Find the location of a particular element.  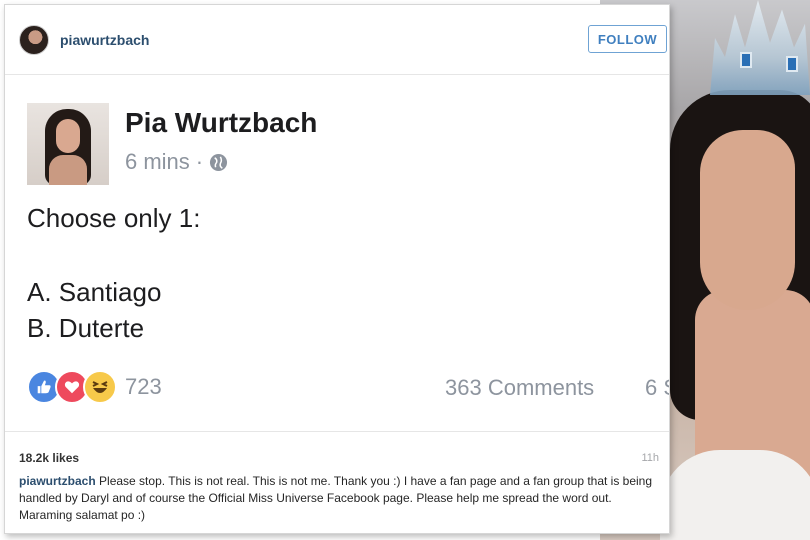

haha-icon is located at coordinates (100, 387).